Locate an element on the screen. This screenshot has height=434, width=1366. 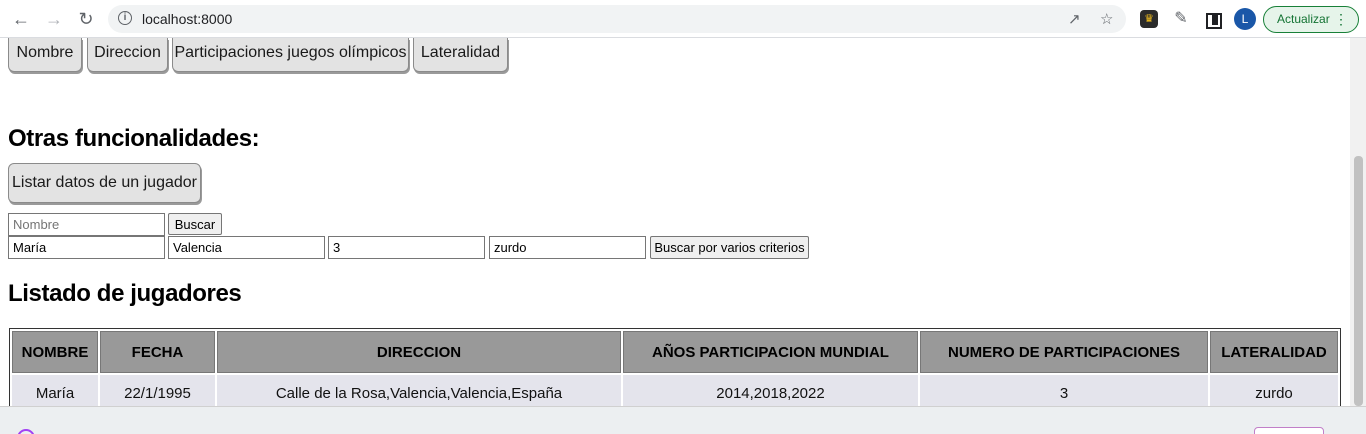
column-header-participations: NUMERO DE PARTICIPACIONES is located at coordinates (1064, 352).